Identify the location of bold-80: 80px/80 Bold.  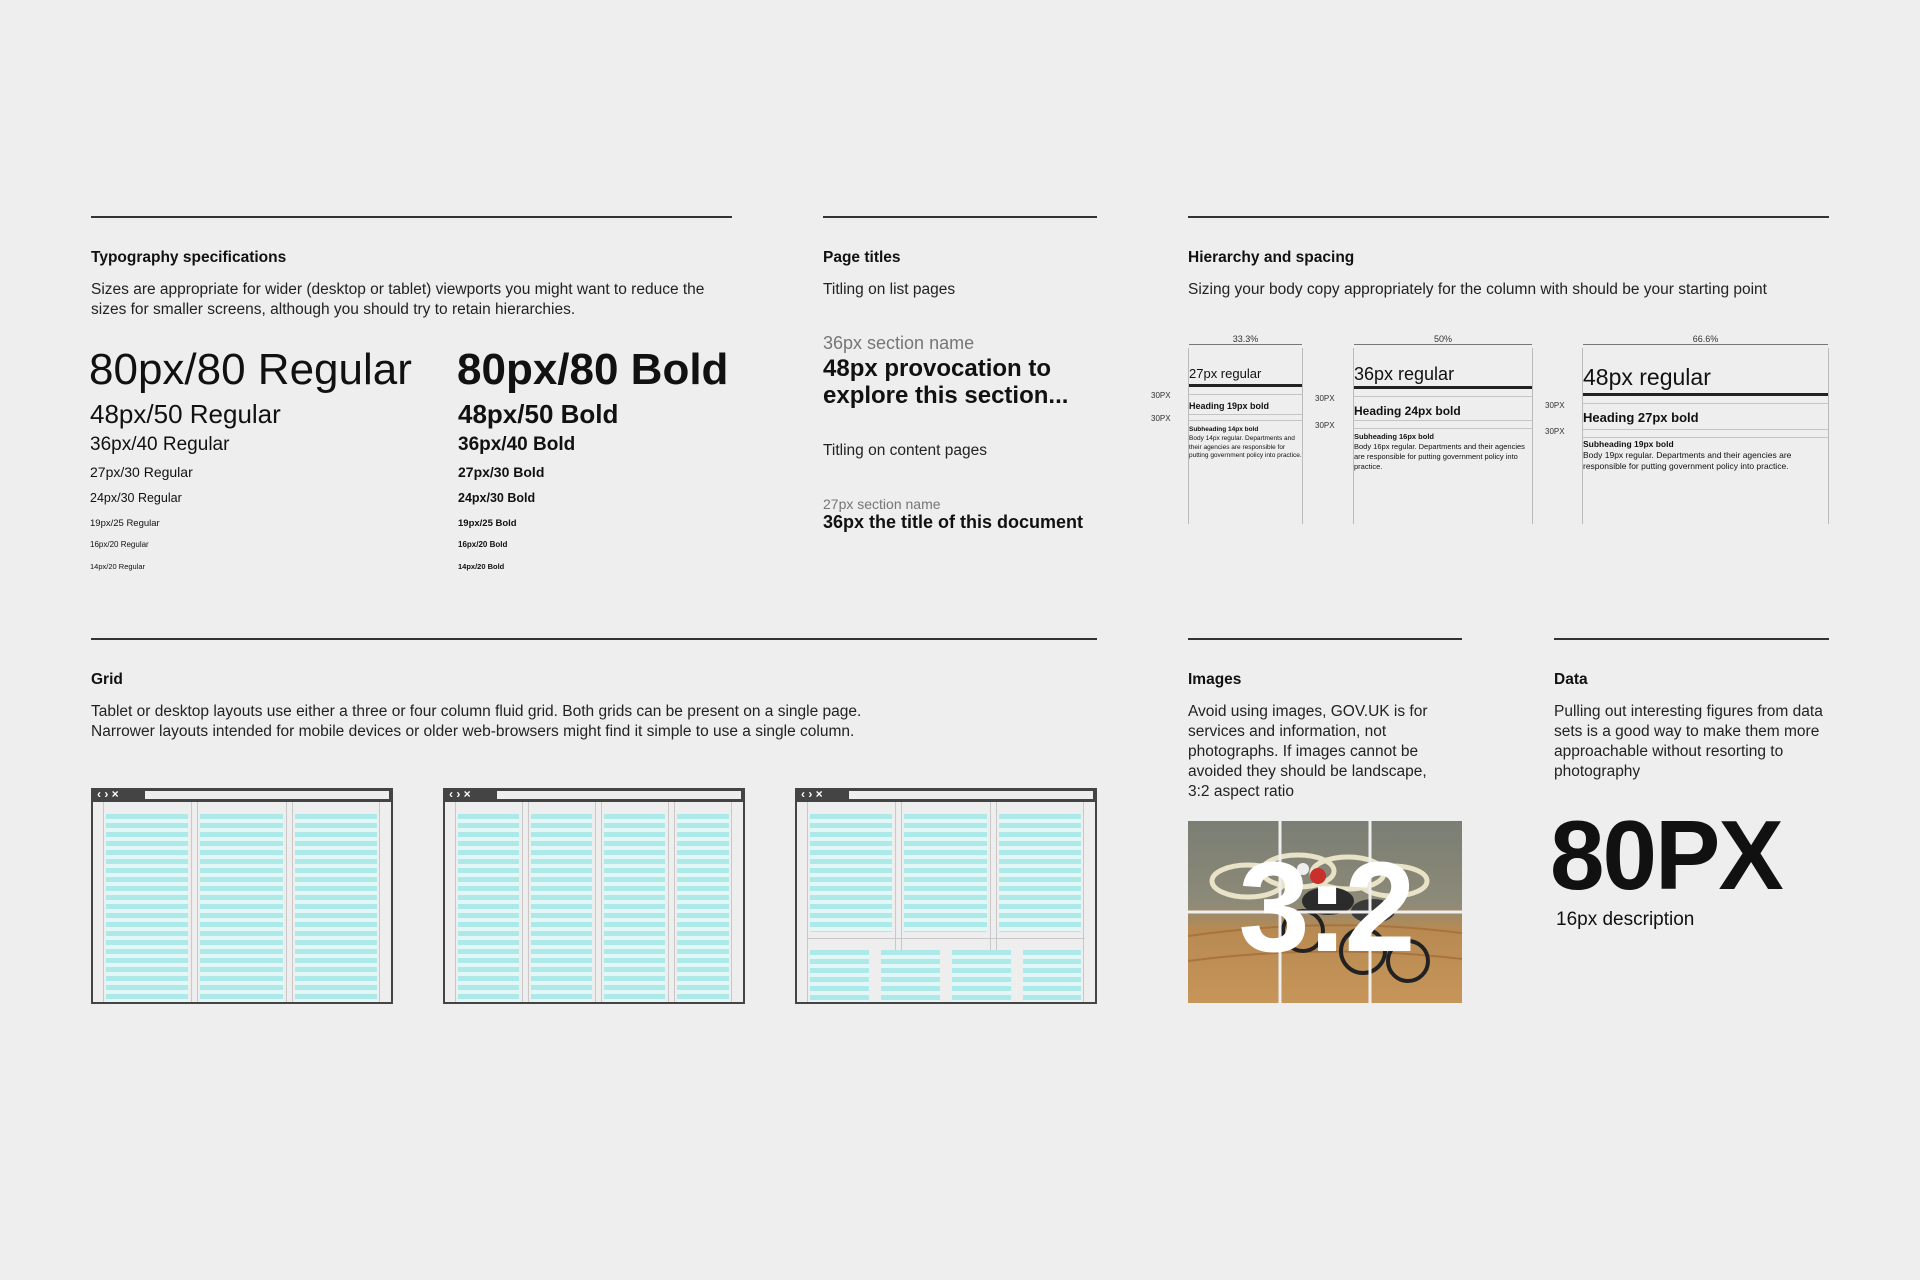
(593, 369).